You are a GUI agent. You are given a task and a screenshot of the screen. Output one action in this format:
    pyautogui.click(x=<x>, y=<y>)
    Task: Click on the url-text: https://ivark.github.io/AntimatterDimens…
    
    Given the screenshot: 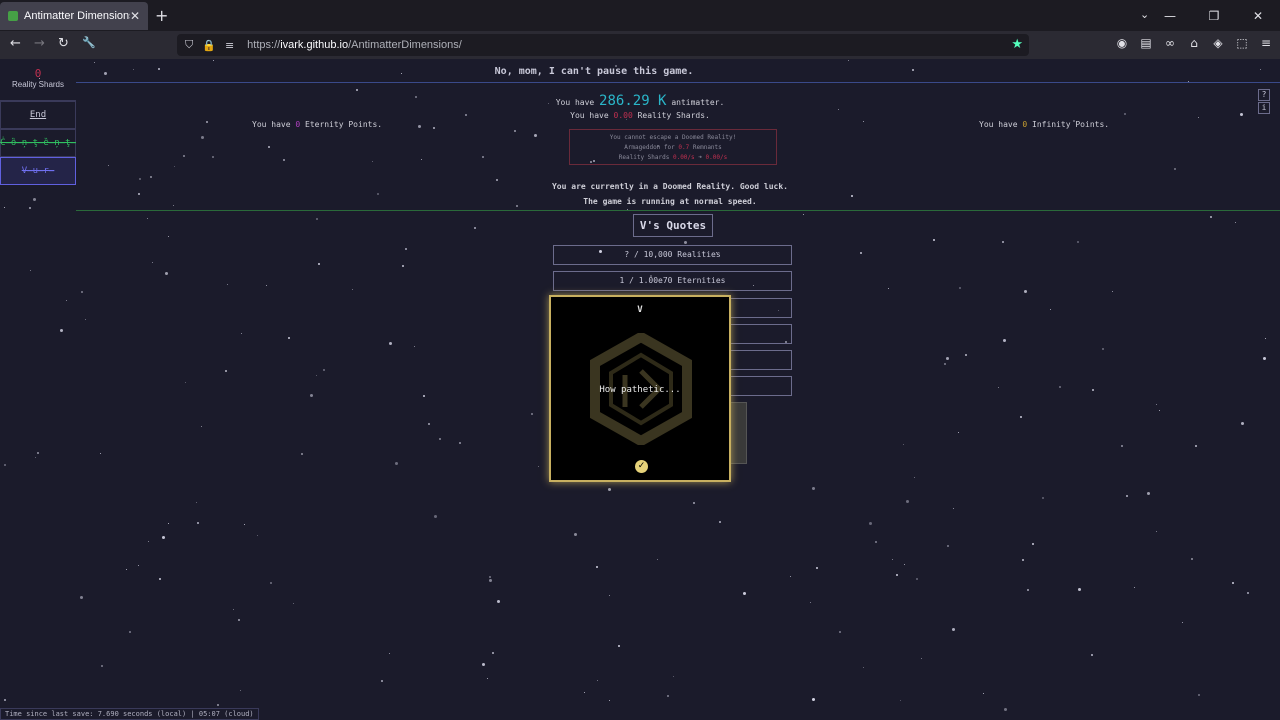 What is the action you would take?
    pyautogui.click(x=354, y=45)
    